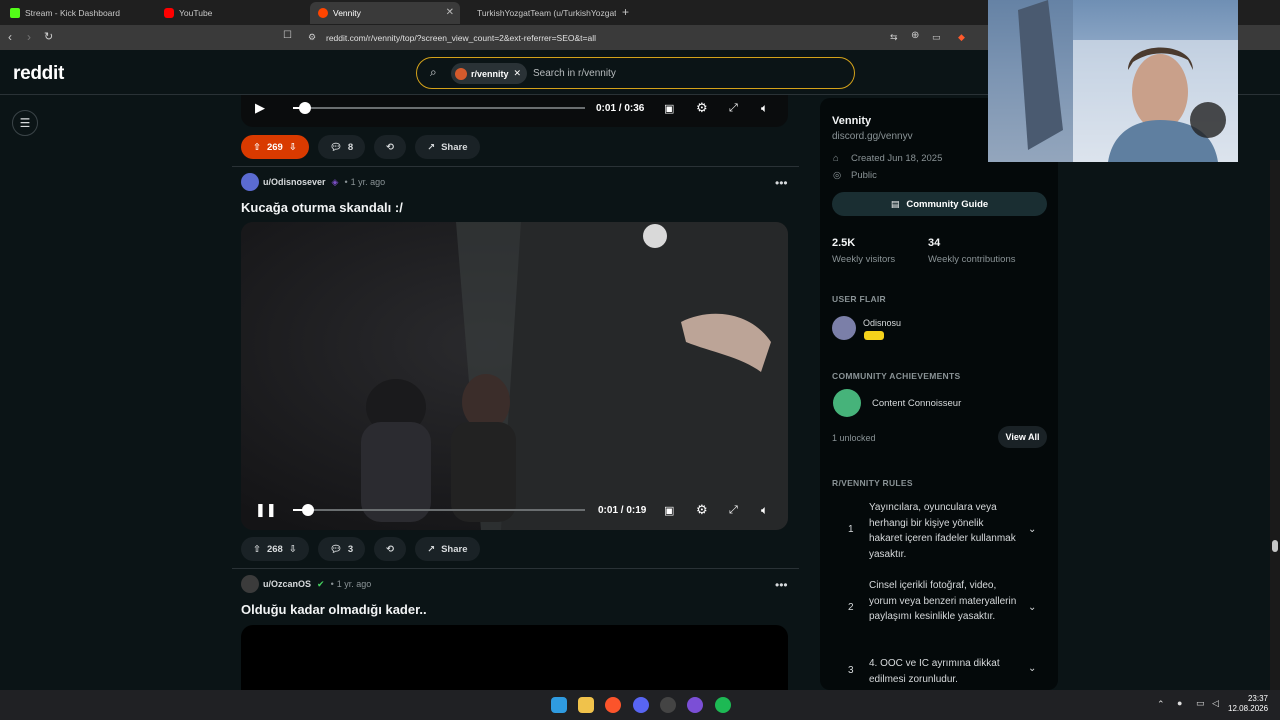  What do you see at coordinates (78, 13) in the screenshot?
I see `tab-kick-dashboard: Stream - Kick Dashboard` at bounding box center [78, 13].